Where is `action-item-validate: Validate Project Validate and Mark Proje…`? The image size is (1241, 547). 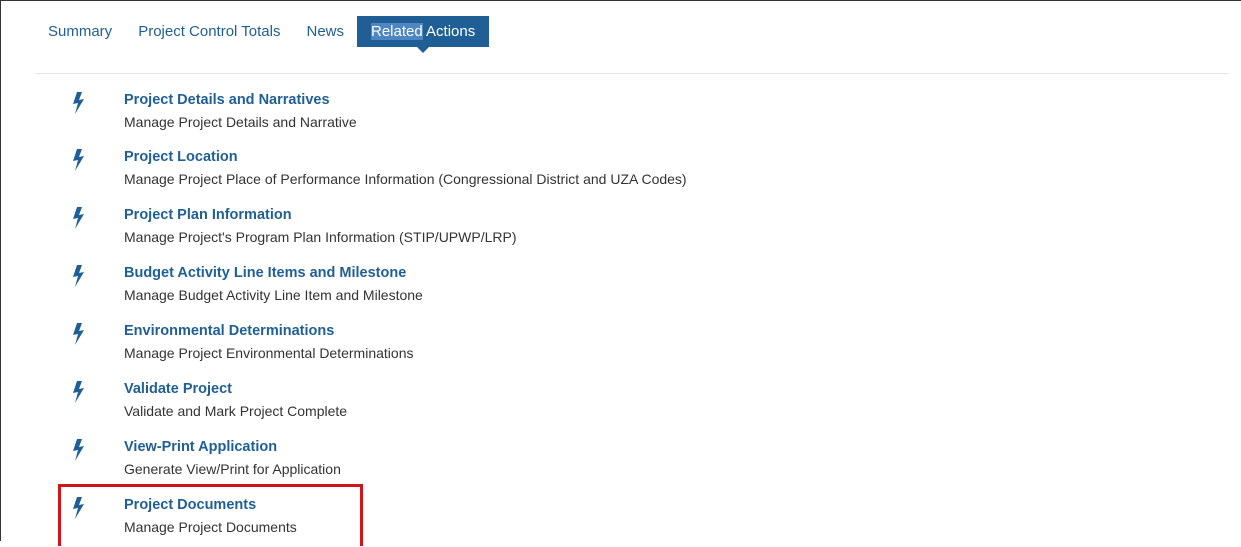
action-item-validate: Validate Project Validate and Mark Proje… is located at coordinates (500, 406).